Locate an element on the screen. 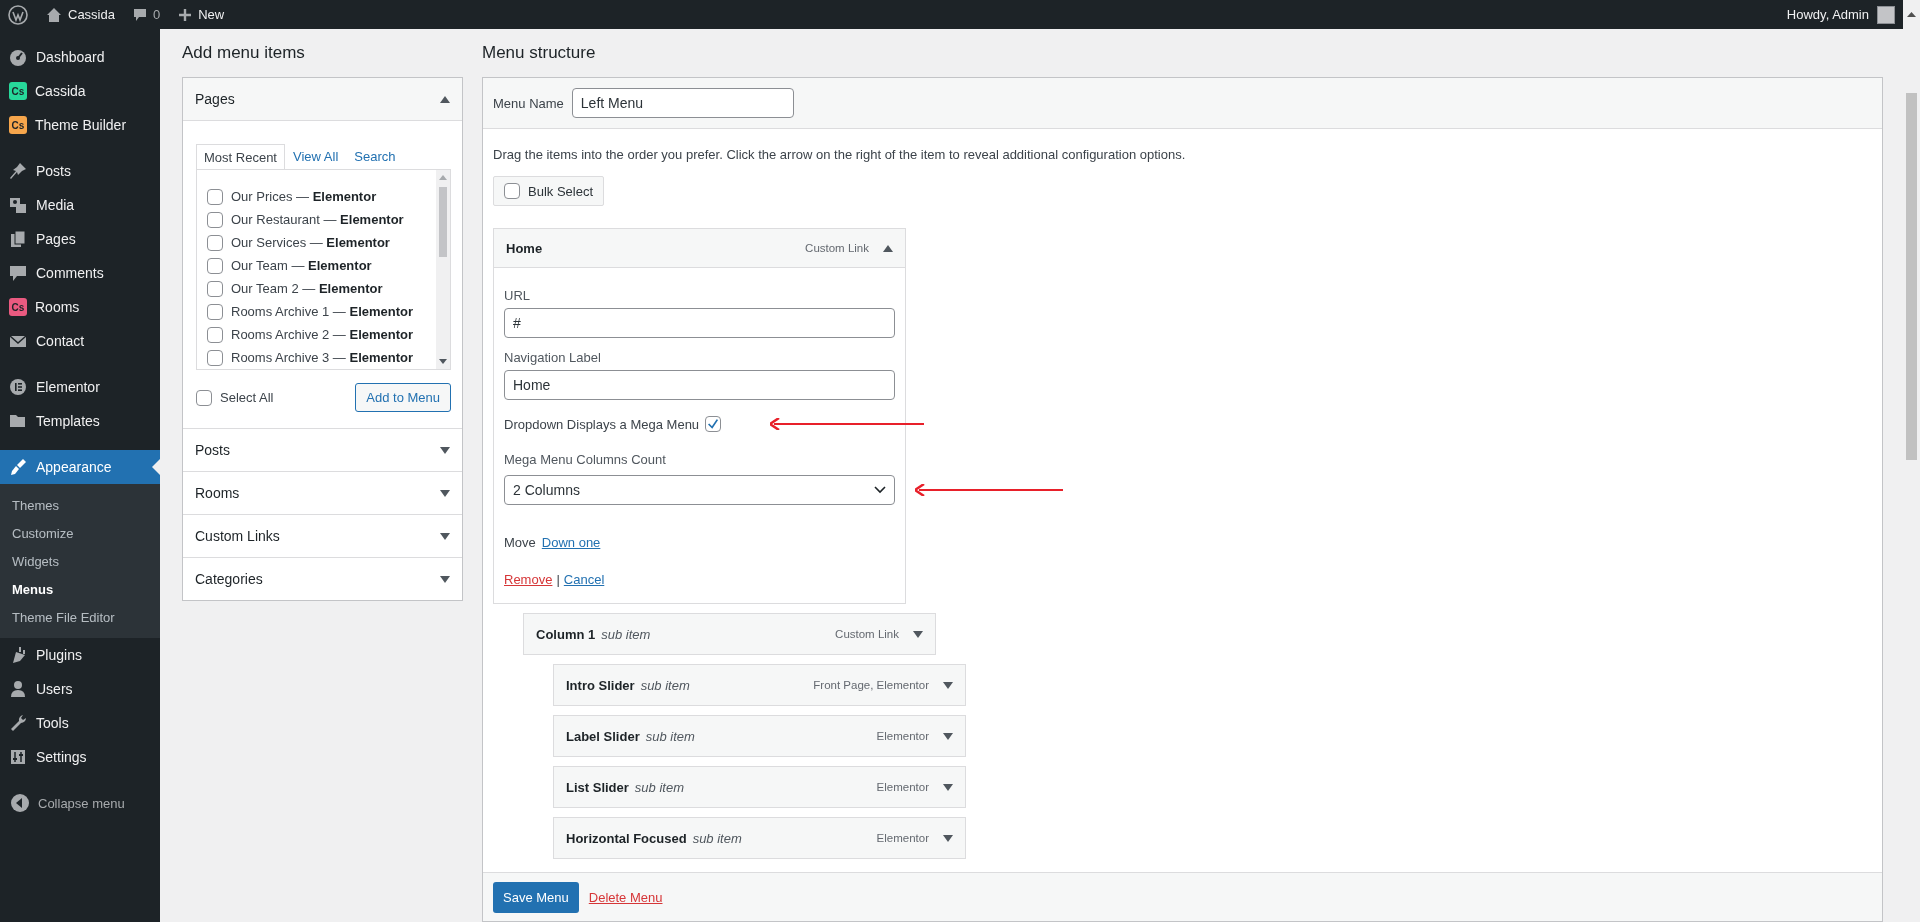 The image size is (1920, 922). accordion-header: Pages is located at coordinates (322, 99).